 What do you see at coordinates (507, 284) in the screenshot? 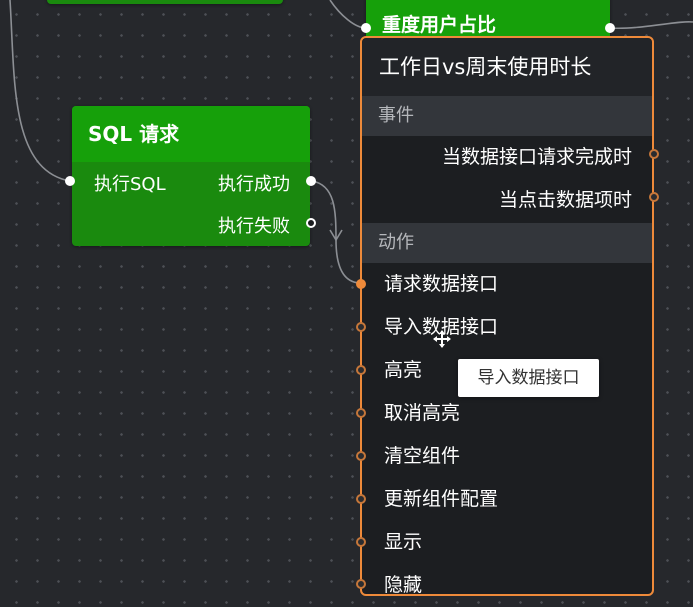
I see `action-item: 请求数据接口` at bounding box center [507, 284].